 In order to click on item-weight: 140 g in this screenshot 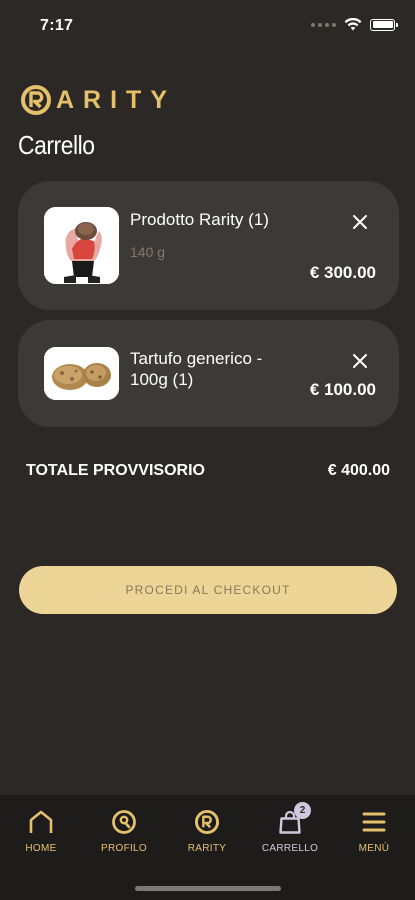, I will do `click(148, 252)`.